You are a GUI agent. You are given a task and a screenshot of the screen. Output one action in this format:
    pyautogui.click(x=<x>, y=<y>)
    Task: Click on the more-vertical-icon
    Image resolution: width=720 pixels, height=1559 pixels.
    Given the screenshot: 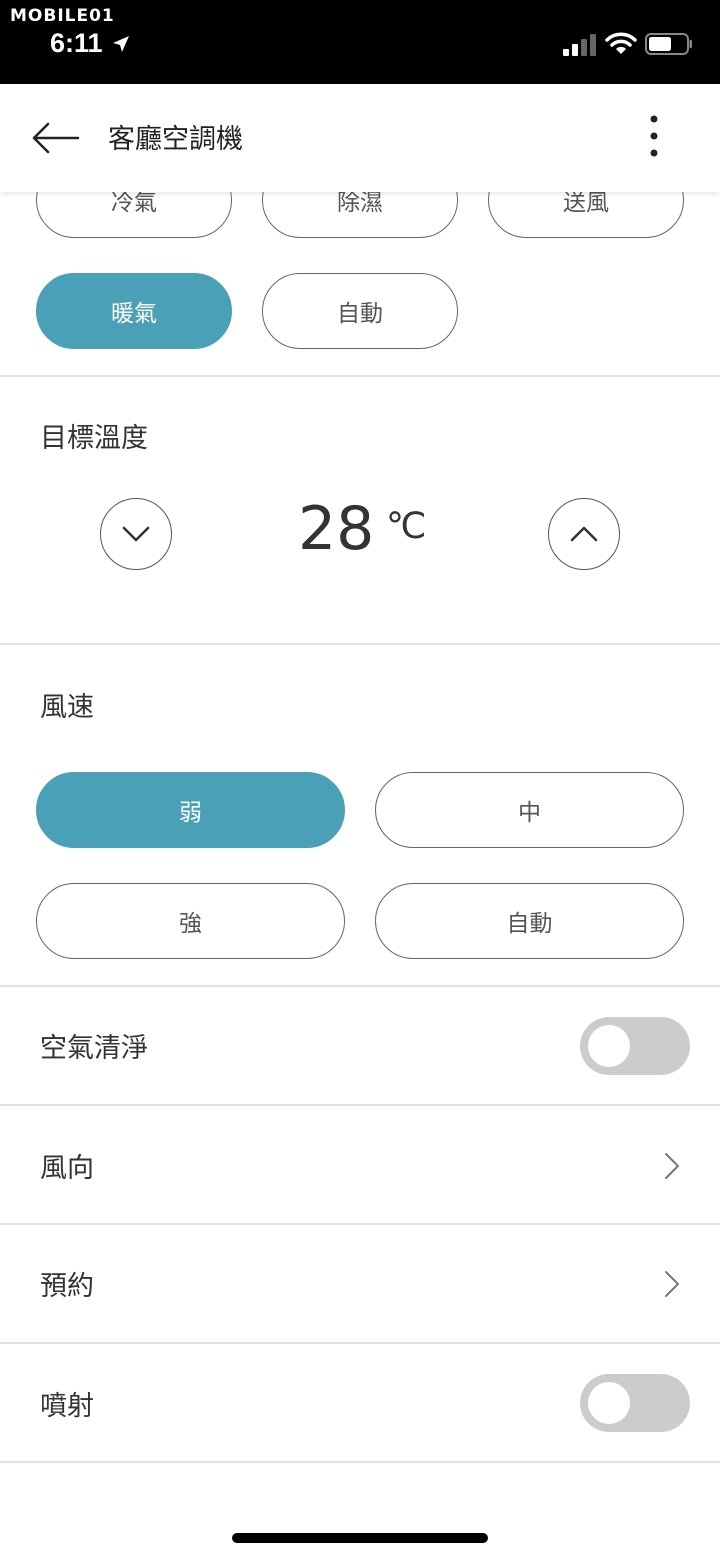 What is the action you would take?
    pyautogui.click(x=654, y=138)
    